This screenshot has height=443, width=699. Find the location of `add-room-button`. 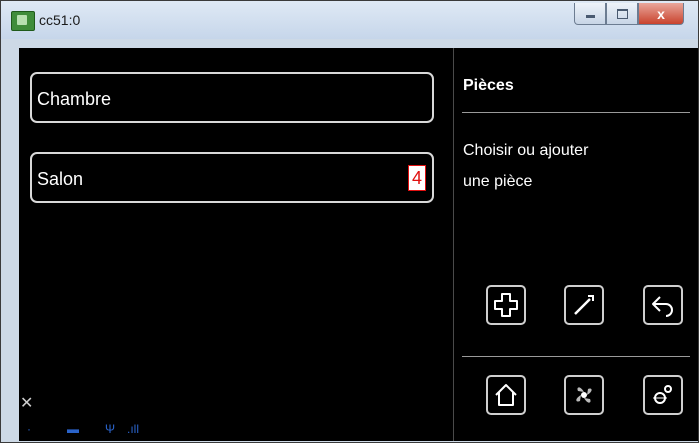

add-room-button is located at coordinates (506, 305).